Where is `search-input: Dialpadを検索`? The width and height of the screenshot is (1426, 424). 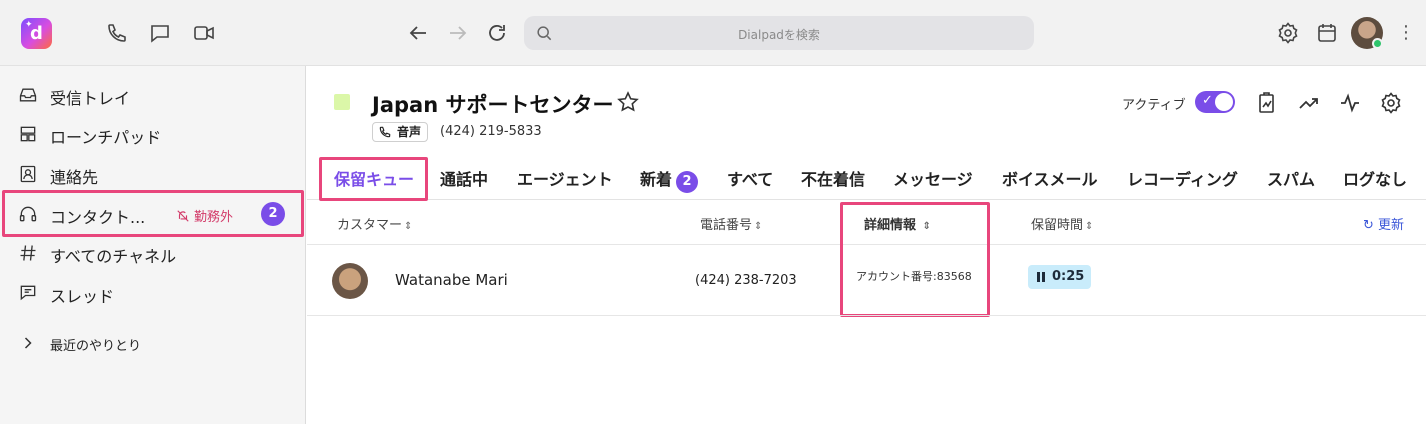
search-input: Dialpadを検索 is located at coordinates (779, 33).